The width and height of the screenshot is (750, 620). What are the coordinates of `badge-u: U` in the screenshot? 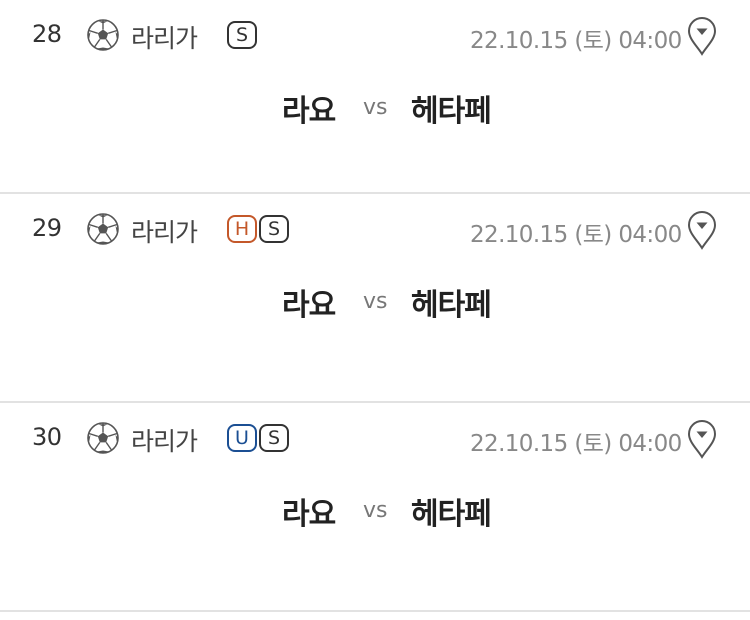 It's located at (242, 438).